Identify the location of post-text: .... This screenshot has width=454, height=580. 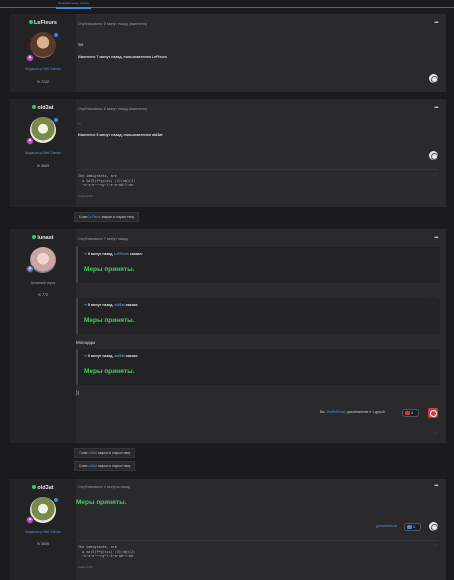
(79, 123).